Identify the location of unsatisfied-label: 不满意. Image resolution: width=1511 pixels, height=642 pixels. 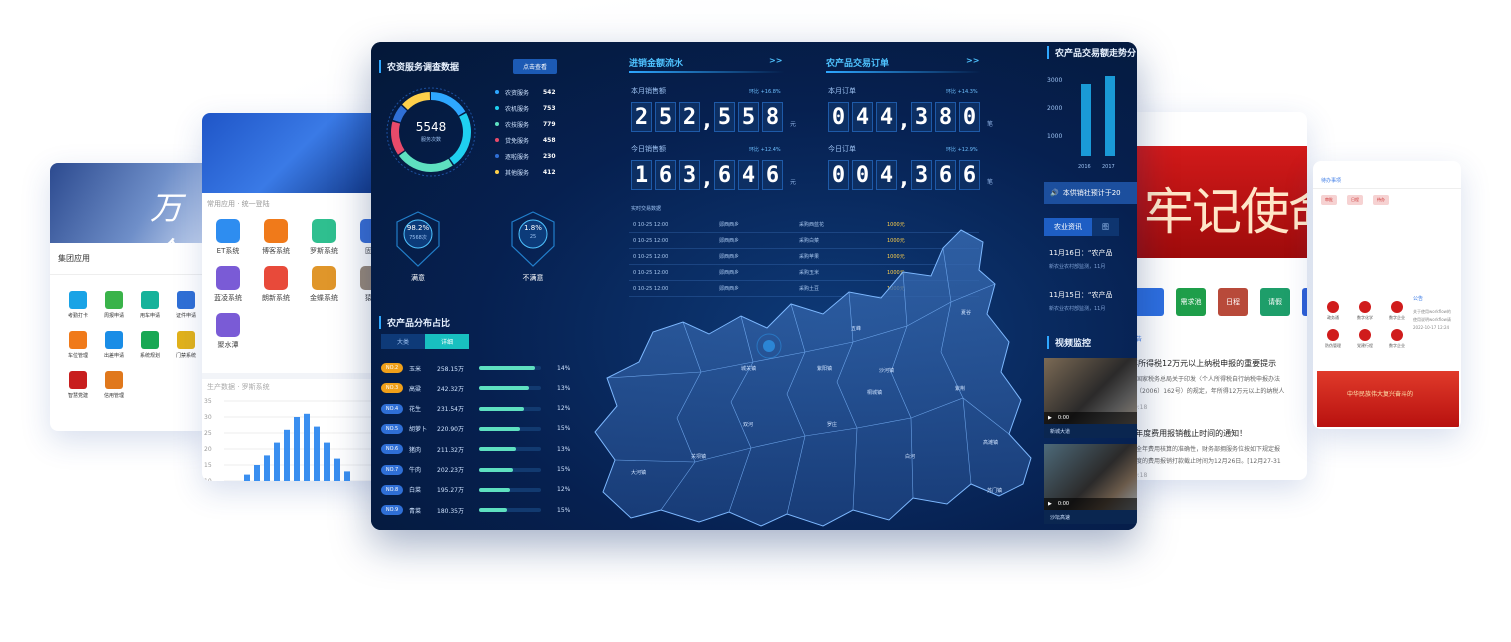
(533, 278).